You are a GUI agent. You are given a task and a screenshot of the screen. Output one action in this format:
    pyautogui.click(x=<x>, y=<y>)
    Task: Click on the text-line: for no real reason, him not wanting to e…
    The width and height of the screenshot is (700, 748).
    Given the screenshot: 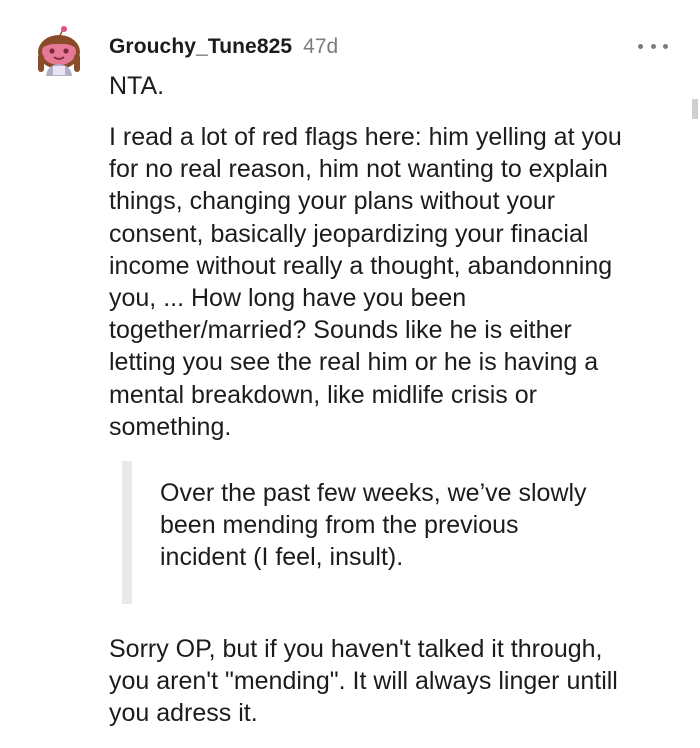 What is the action you would take?
    pyautogui.click(x=358, y=169)
    